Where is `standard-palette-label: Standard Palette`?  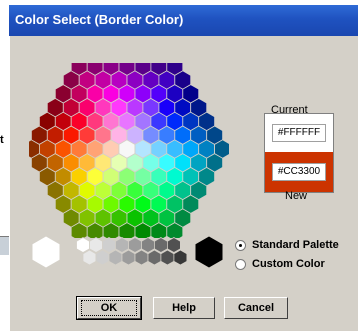 standard-palette-label: Standard Palette is located at coordinates (295, 245).